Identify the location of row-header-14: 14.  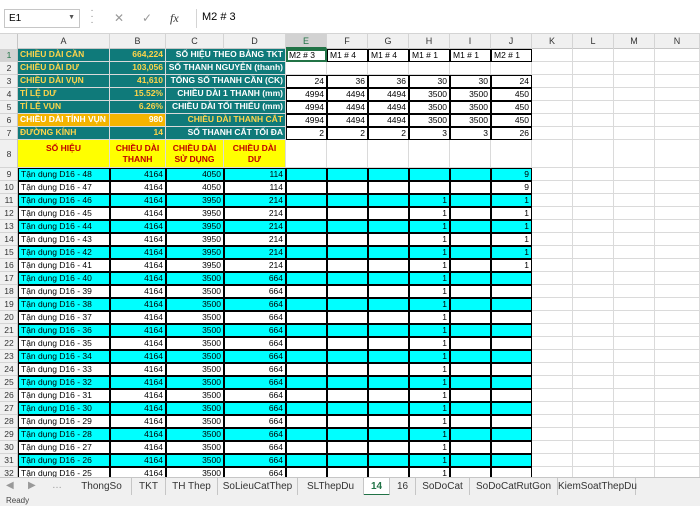
(8, 239).